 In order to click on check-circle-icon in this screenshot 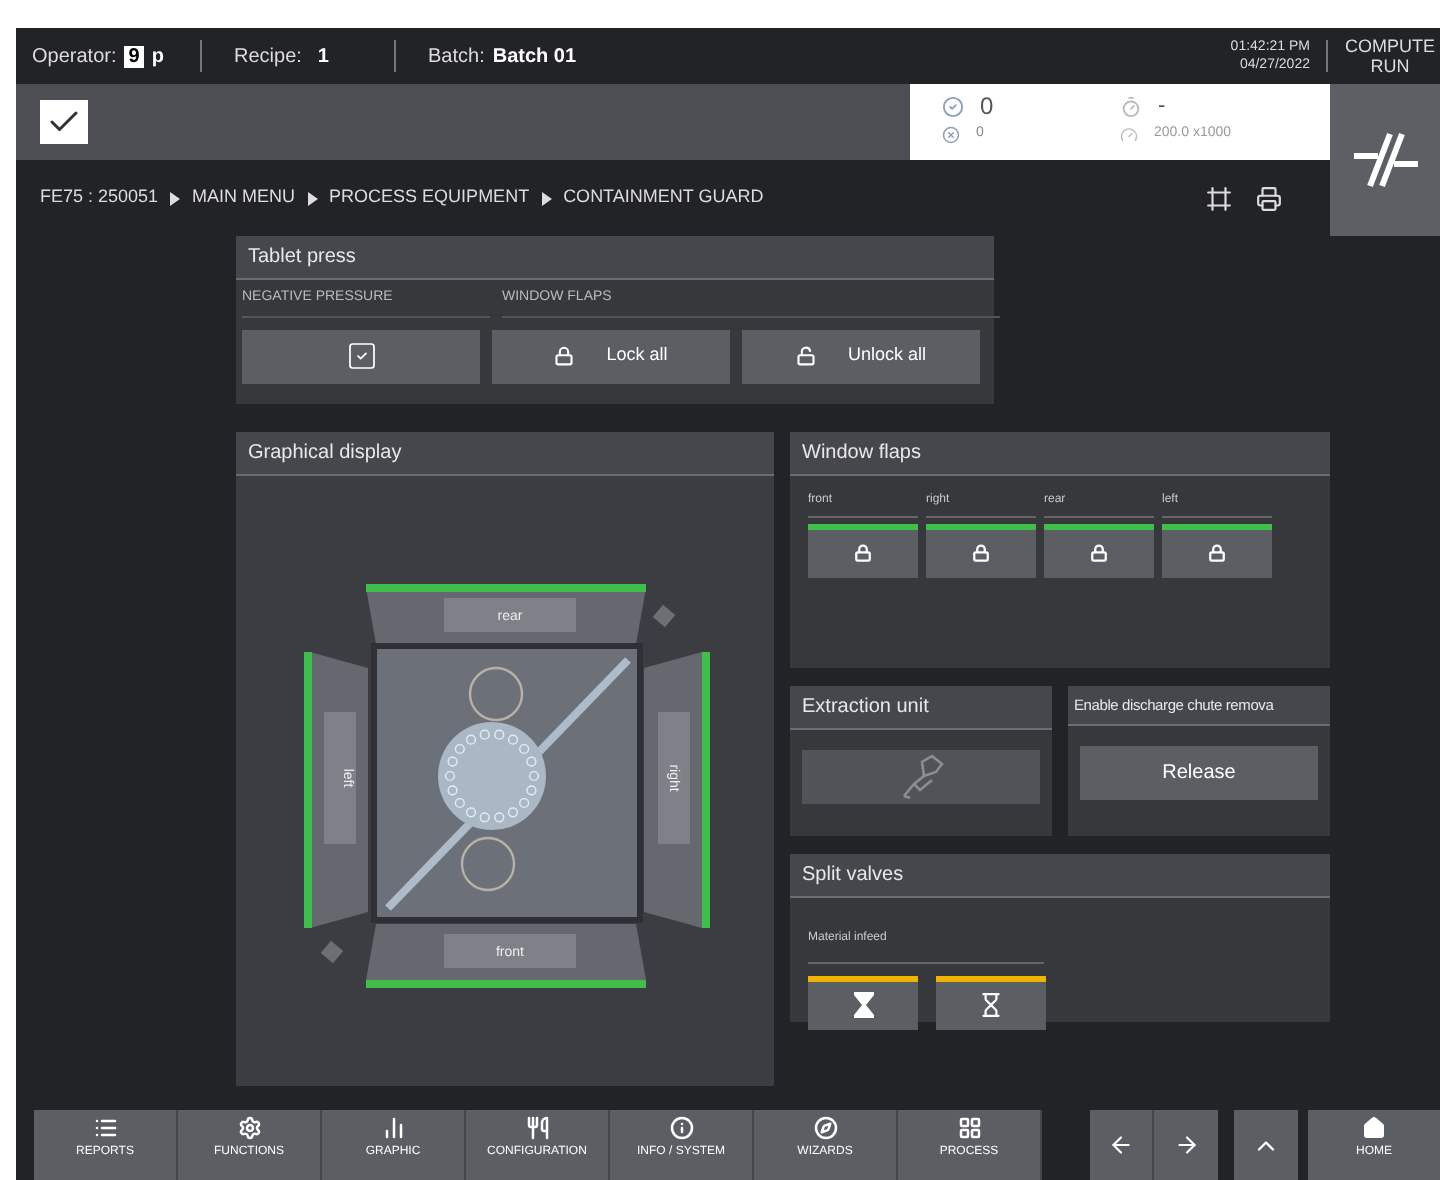, I will do `click(953, 106)`.